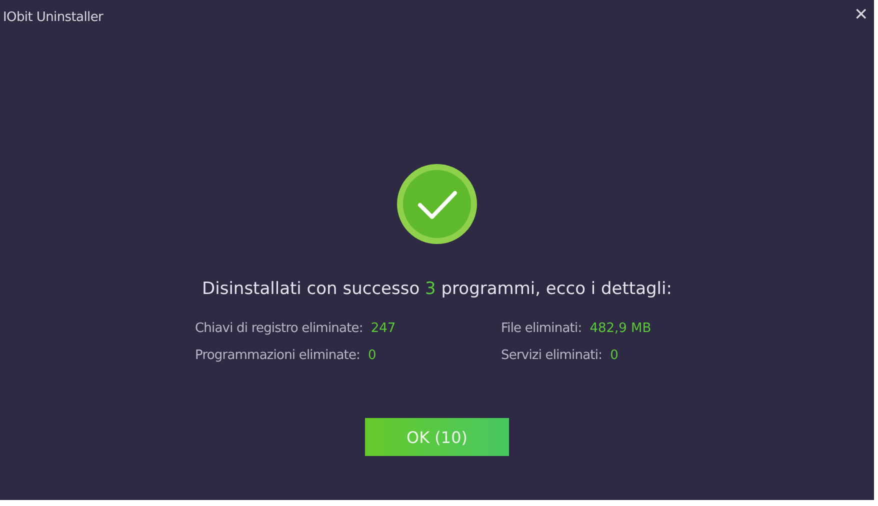 This screenshot has height=506, width=878. What do you see at coordinates (53, 17) in the screenshot?
I see `window-title: IObit Uninstaller` at bounding box center [53, 17].